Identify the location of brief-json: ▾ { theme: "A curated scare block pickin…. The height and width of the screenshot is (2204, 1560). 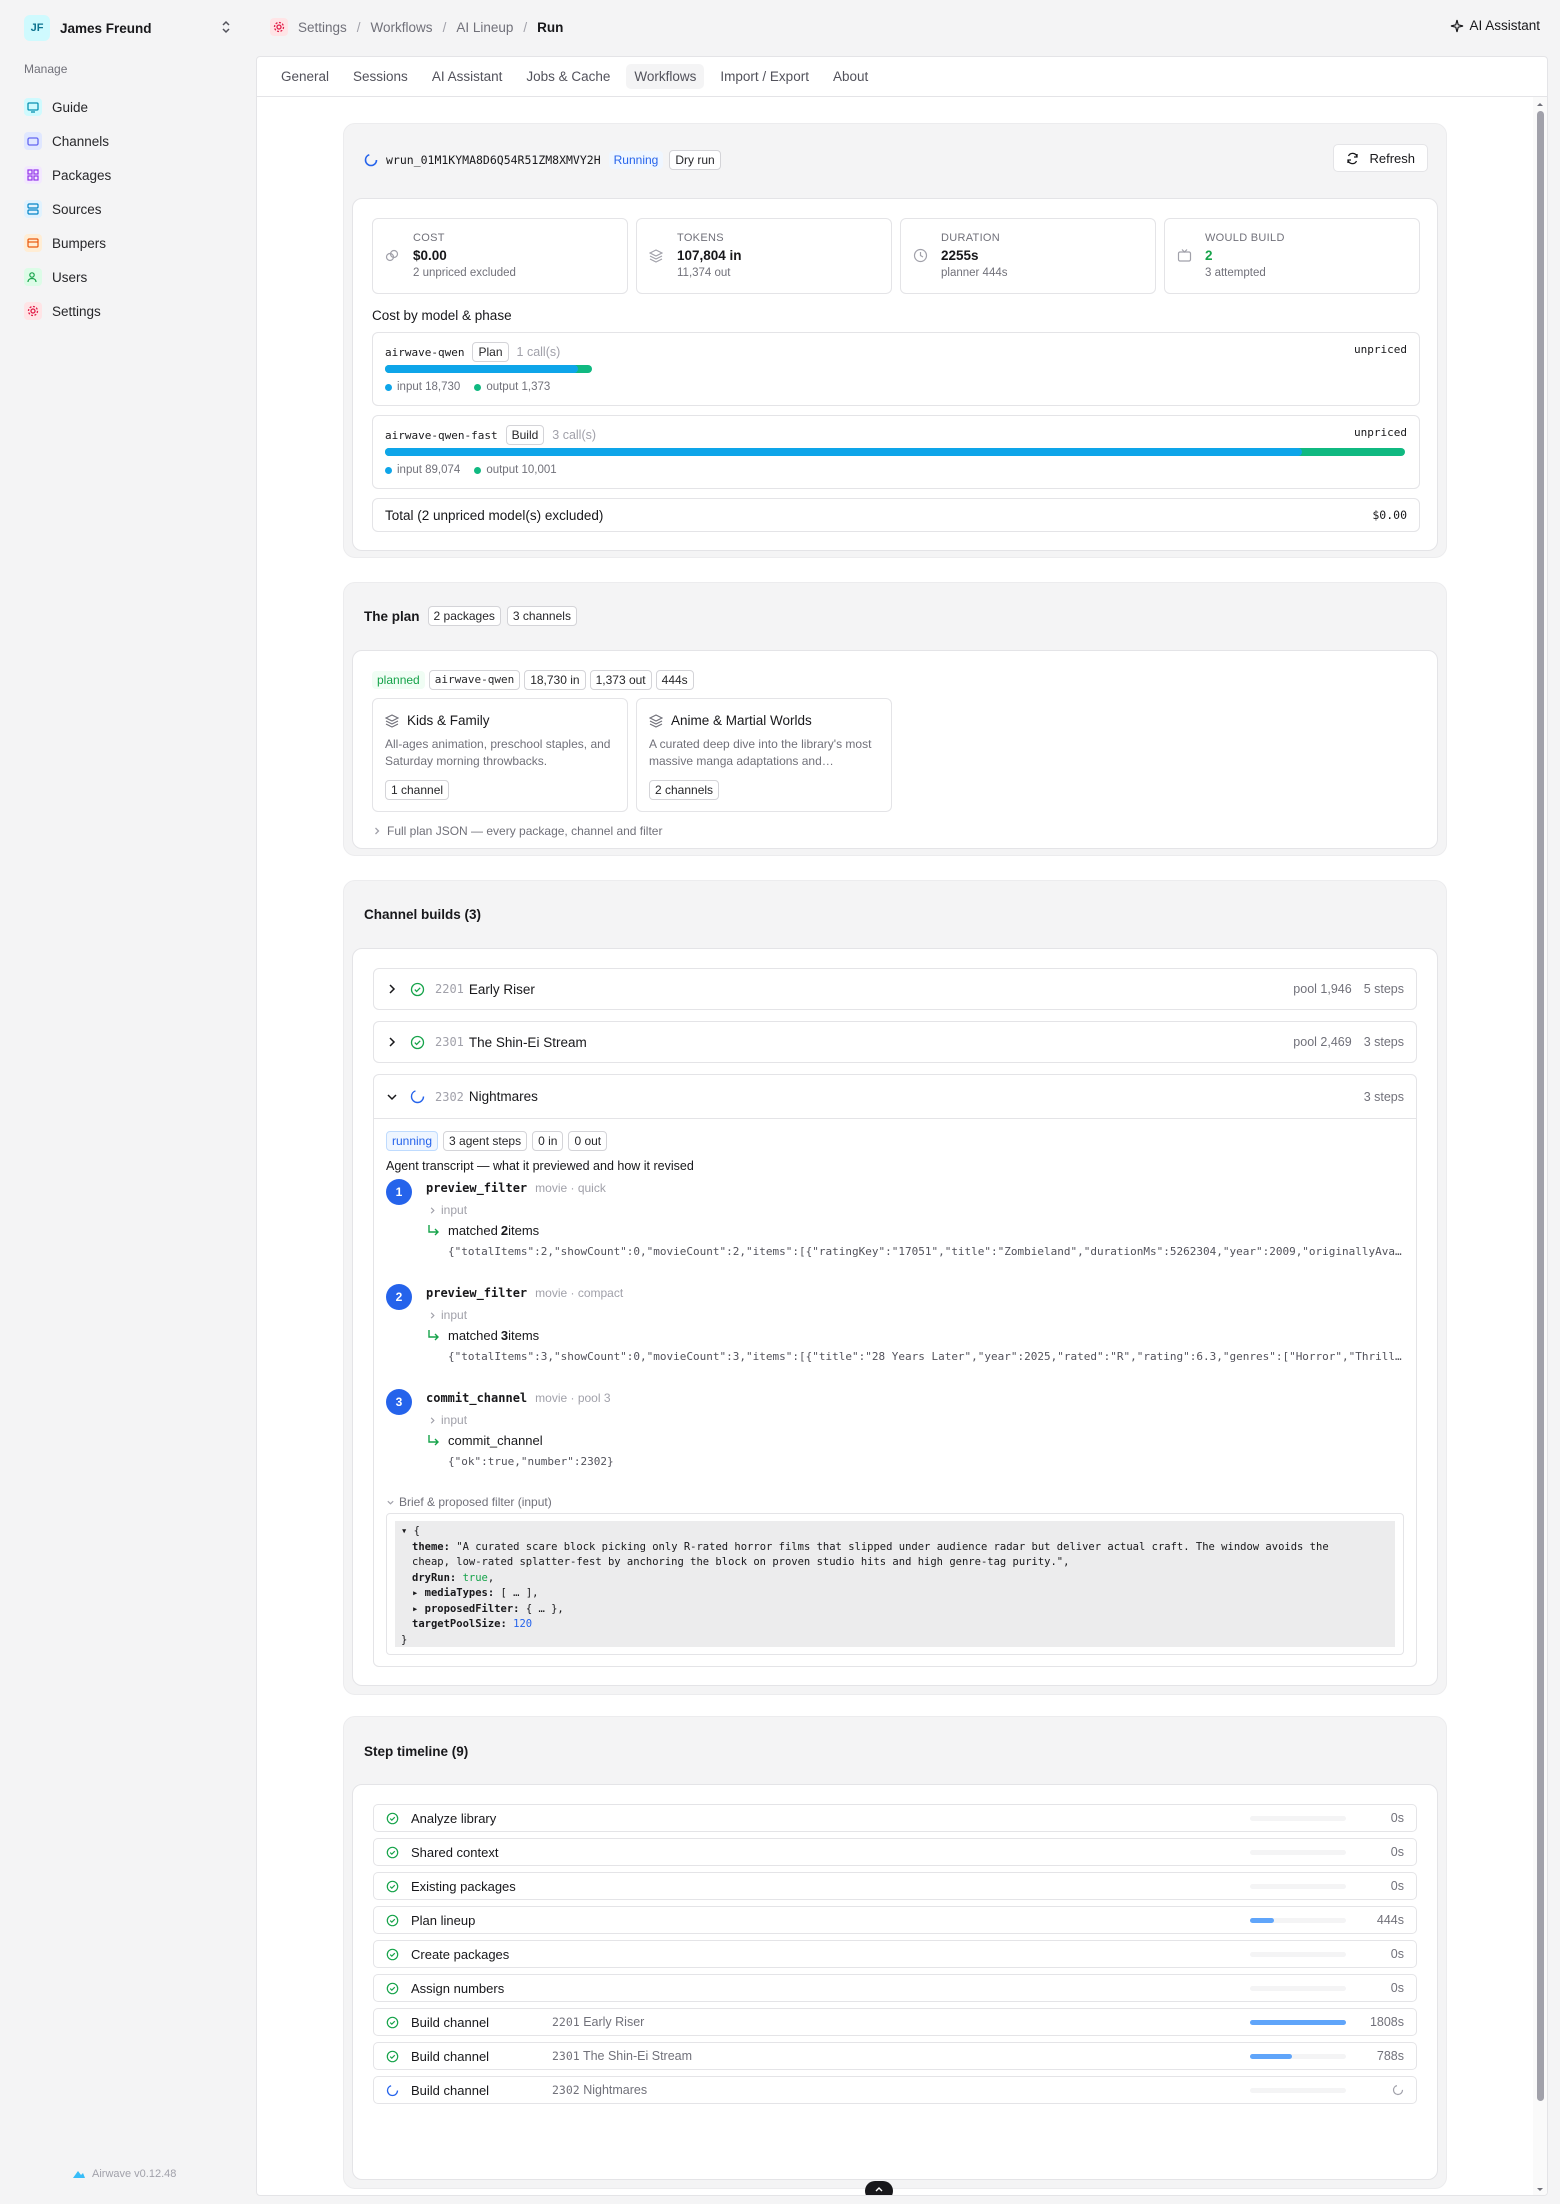
(895, 1584).